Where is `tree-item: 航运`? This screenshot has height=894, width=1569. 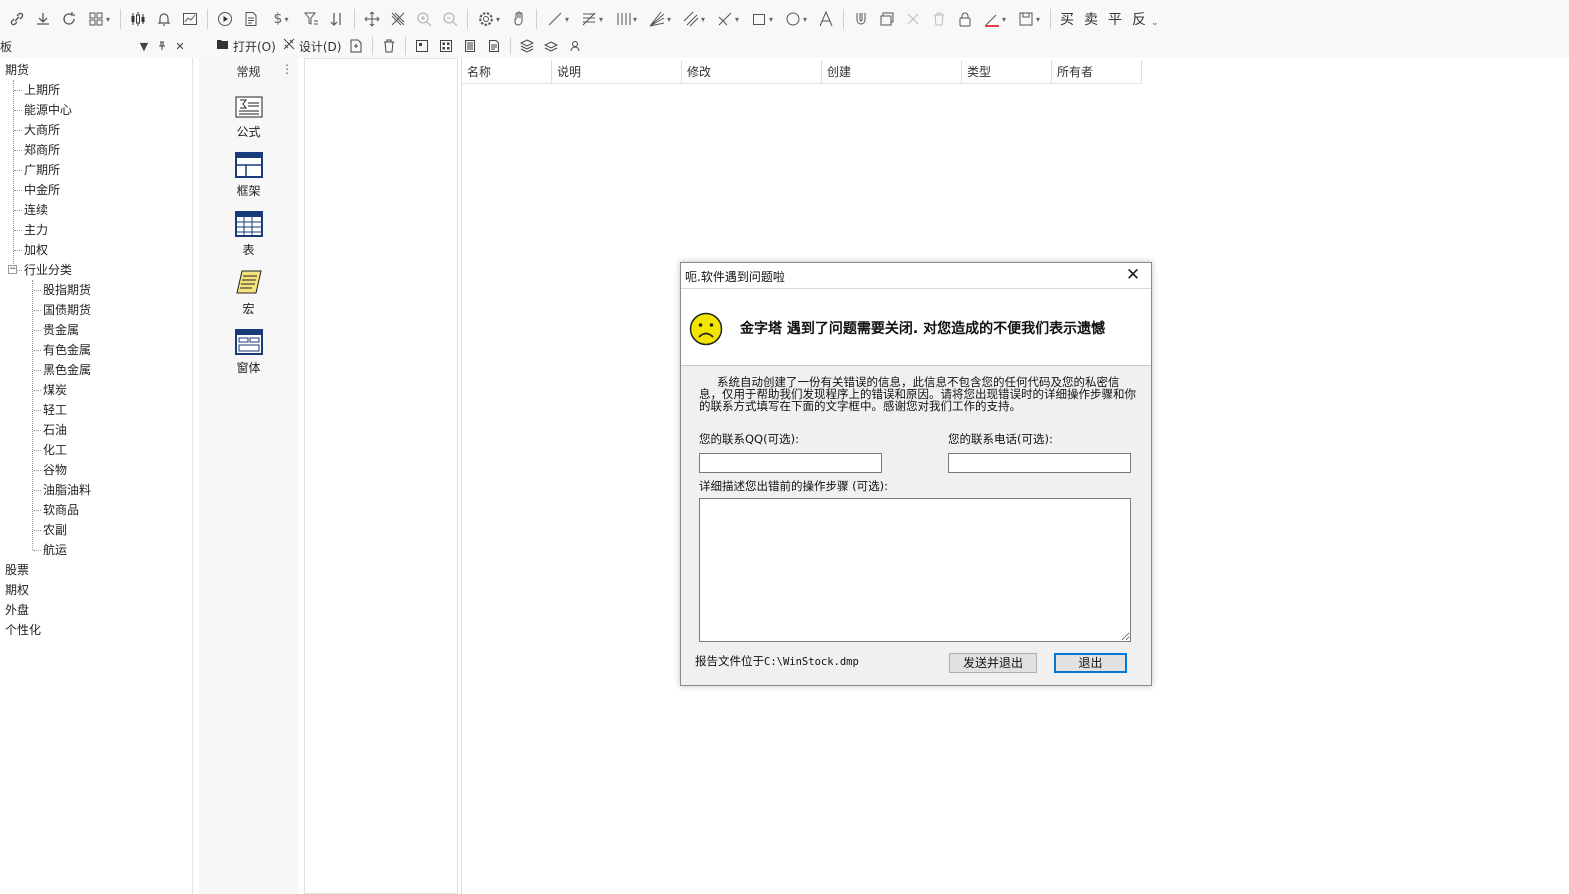 tree-item: 航运 is located at coordinates (96, 550).